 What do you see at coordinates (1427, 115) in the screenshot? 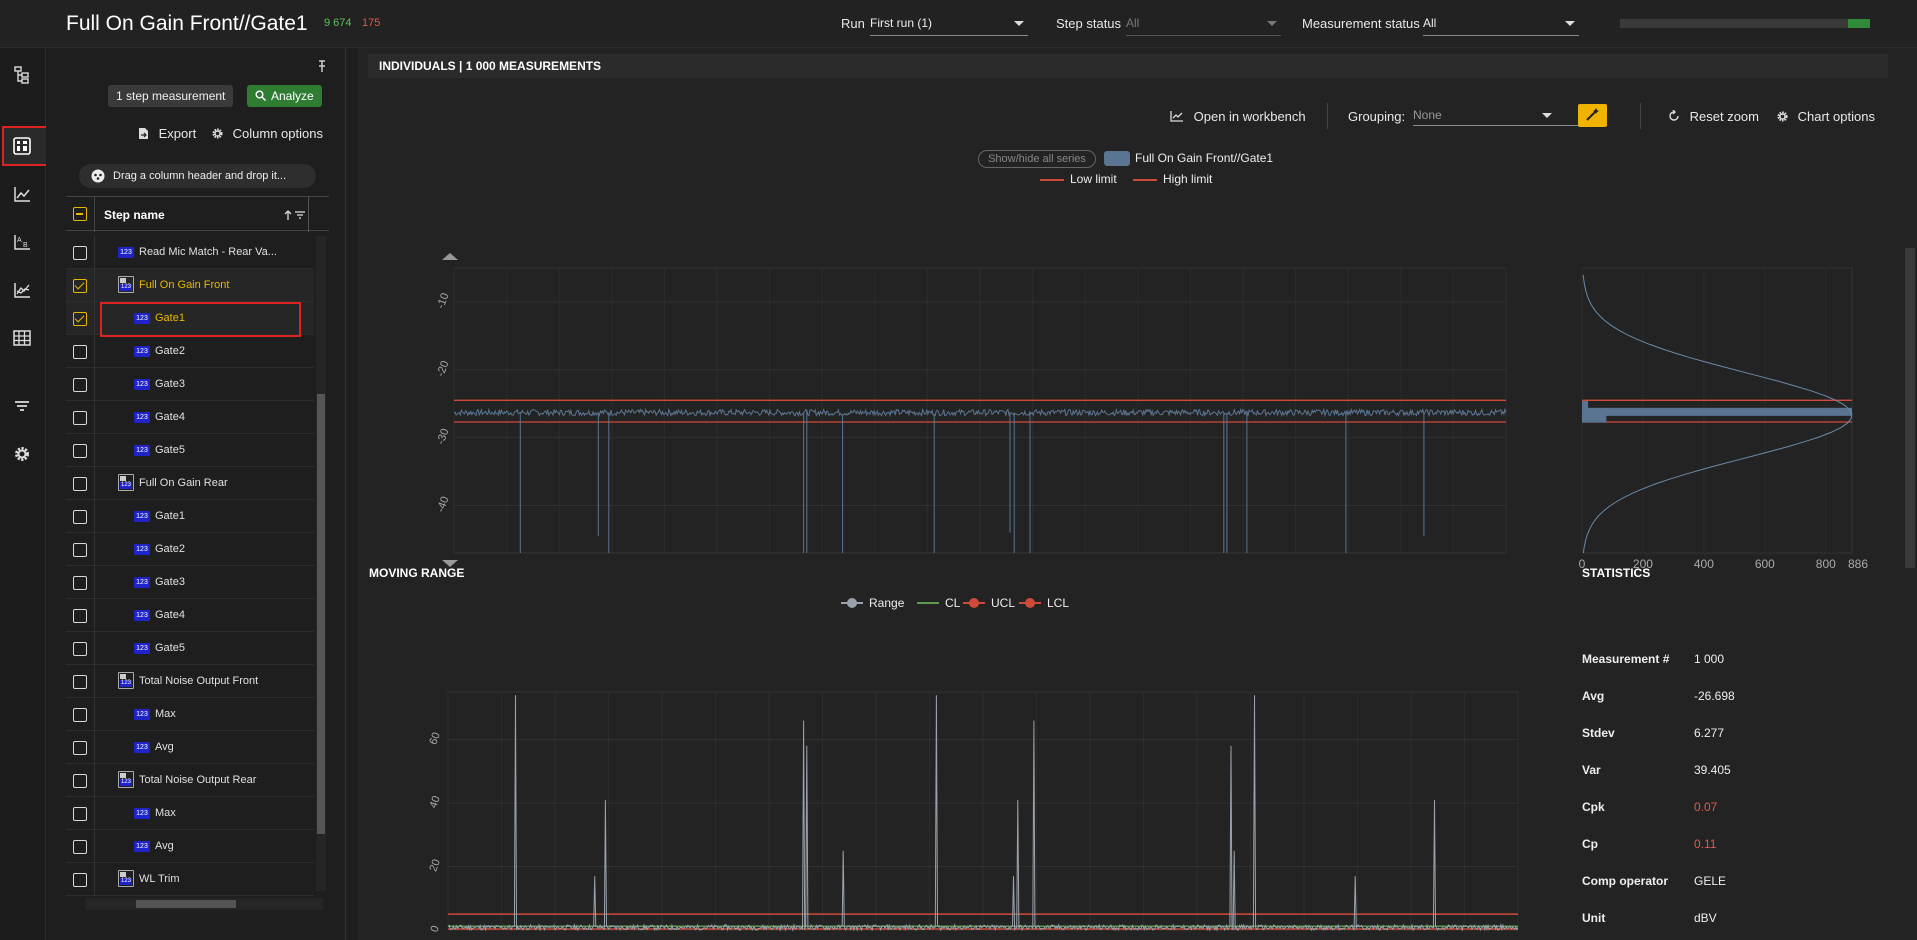
I see `grouping-value: None` at bounding box center [1427, 115].